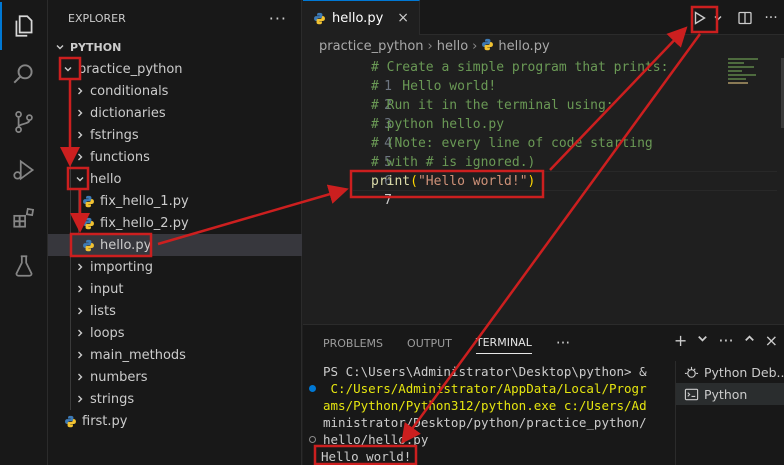 The width and height of the screenshot is (784, 465). Describe the element at coordinates (699, 18) in the screenshot. I see `run-icon` at that location.